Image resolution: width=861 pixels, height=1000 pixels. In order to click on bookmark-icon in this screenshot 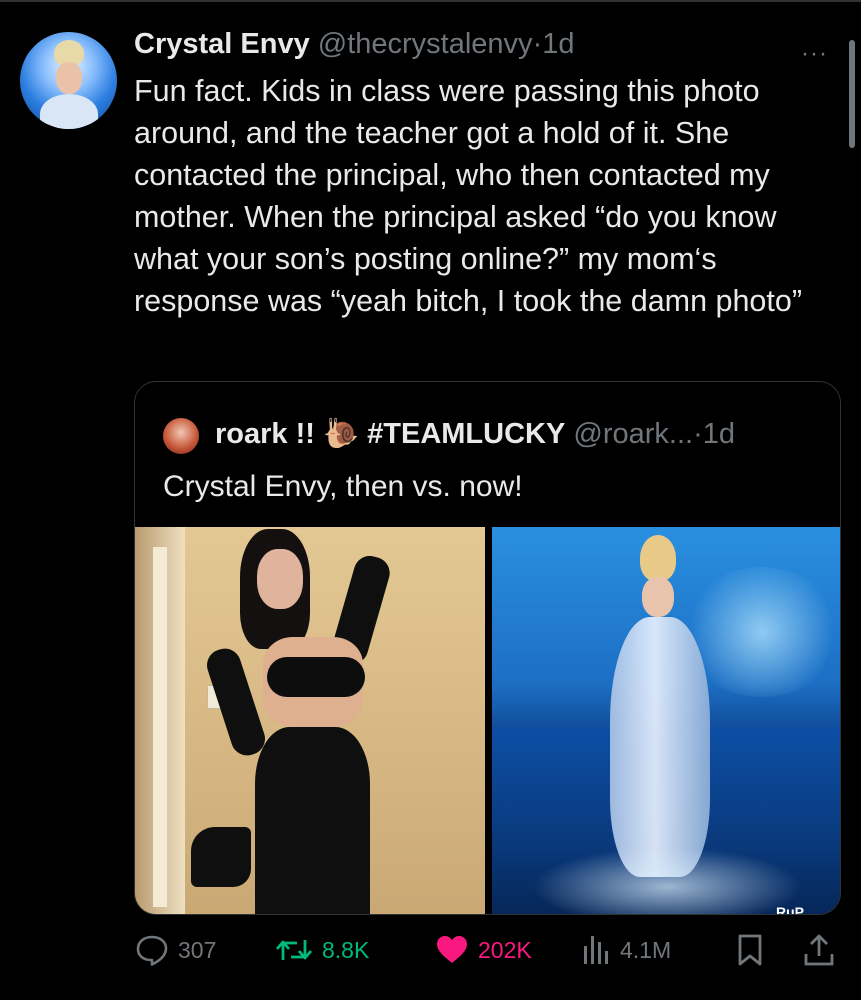, I will do `click(750, 950)`.